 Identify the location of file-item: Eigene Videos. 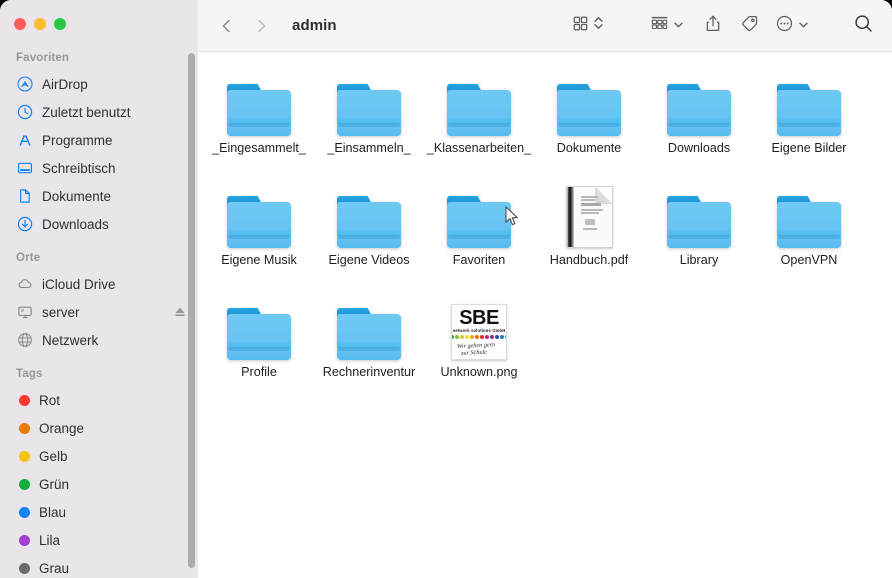
(369, 234).